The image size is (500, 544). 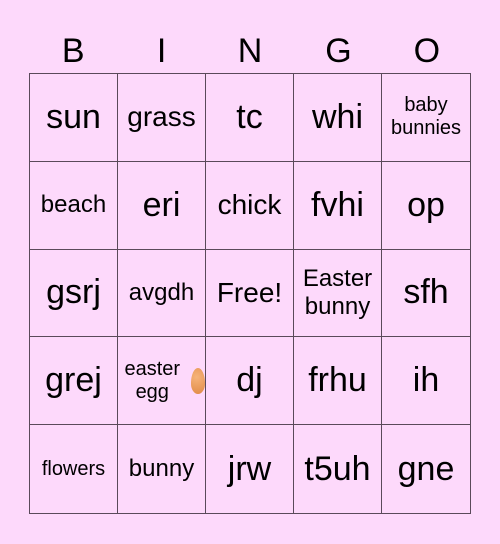 I want to click on bingo-cell: dj, so click(x=250, y=381).